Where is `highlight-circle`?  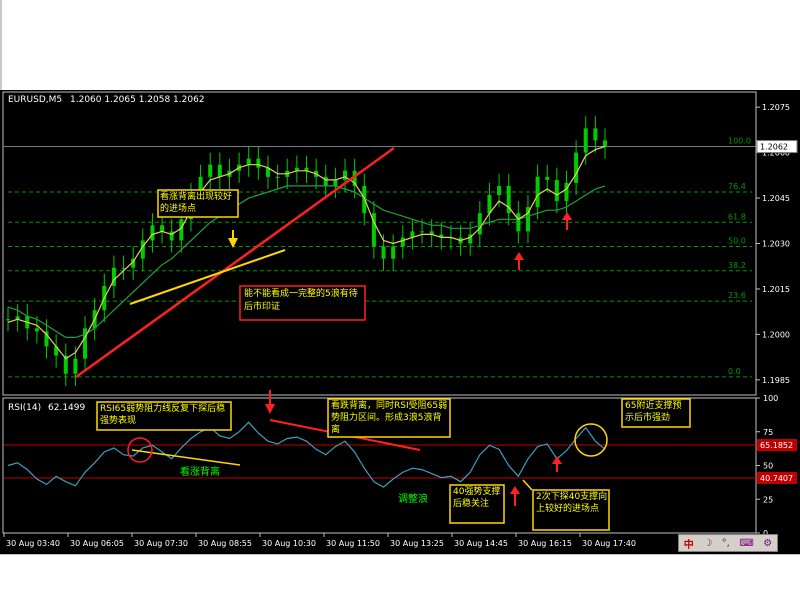 highlight-circle is located at coordinates (591, 440).